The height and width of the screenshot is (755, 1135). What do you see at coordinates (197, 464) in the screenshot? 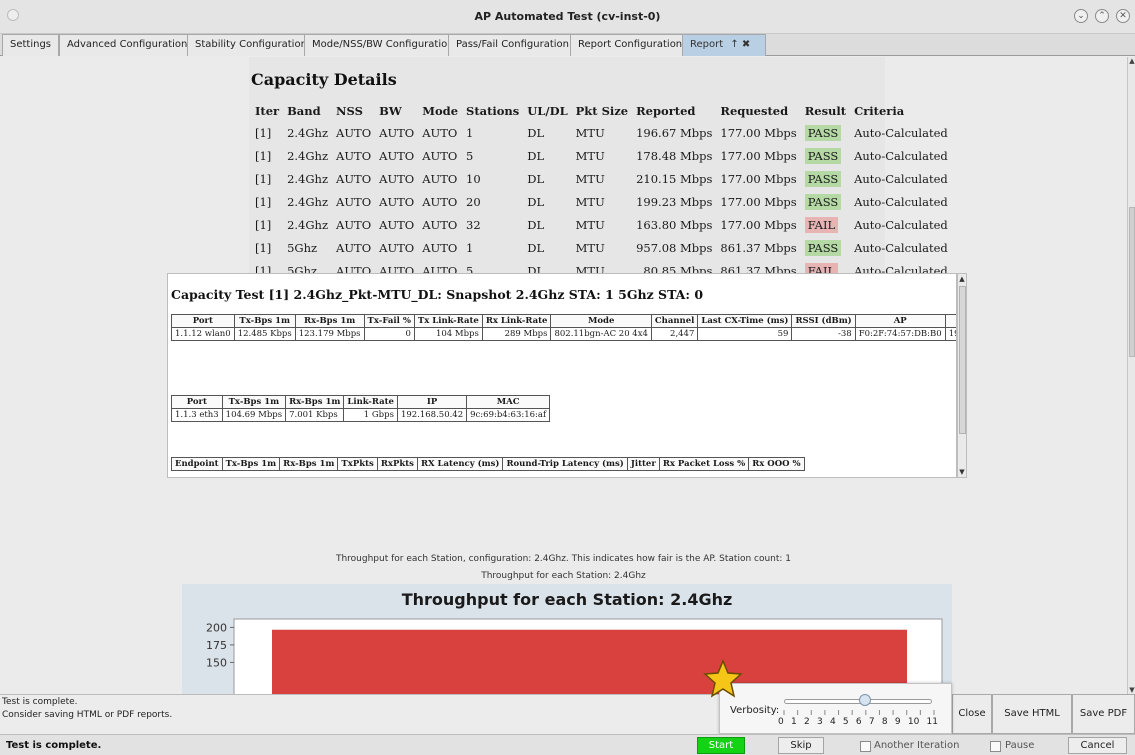
I see `column-header: Endpoint` at bounding box center [197, 464].